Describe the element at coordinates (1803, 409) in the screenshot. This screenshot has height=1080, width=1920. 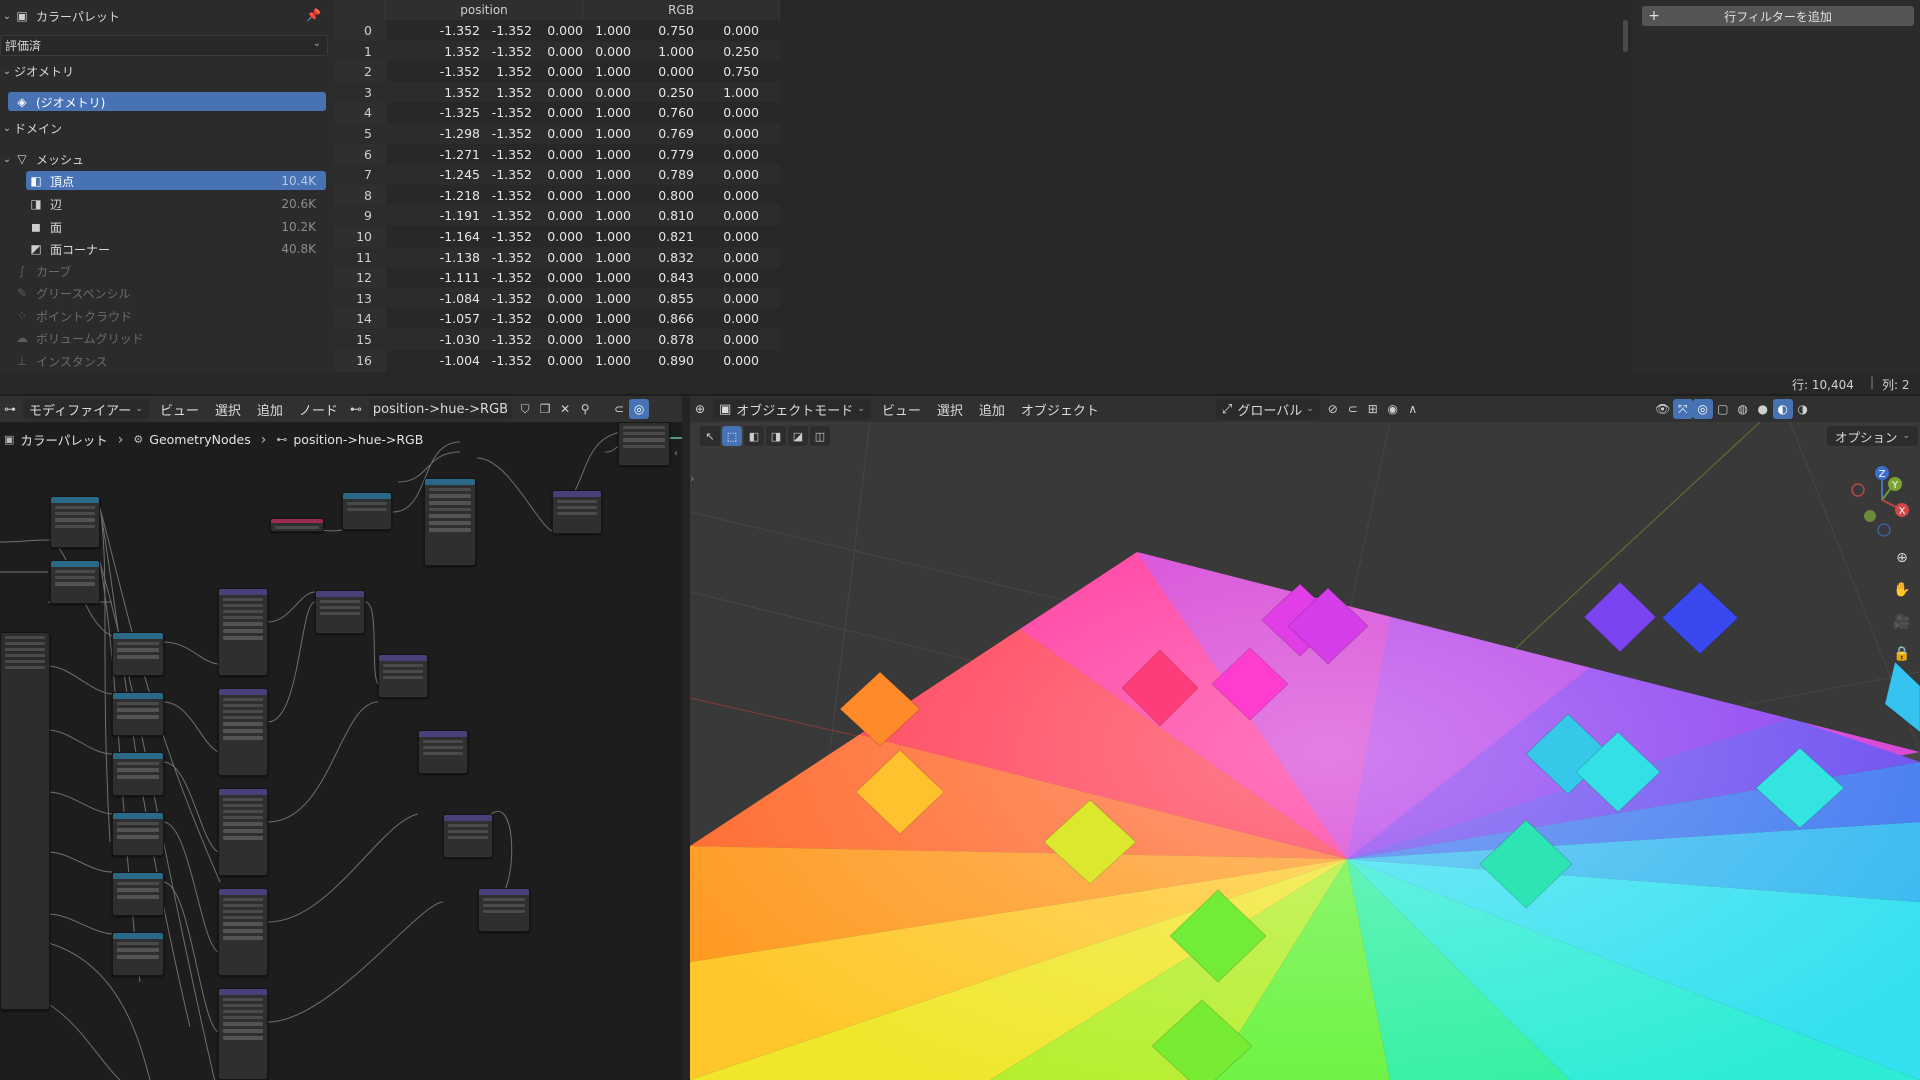
I see `rendered-shading-icon: ◑` at that location.